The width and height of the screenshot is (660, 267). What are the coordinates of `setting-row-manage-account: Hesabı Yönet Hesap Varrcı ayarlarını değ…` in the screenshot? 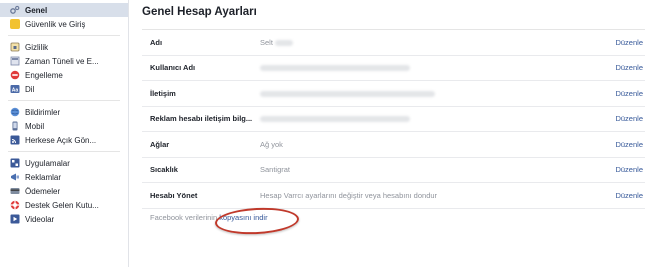 It's located at (393, 196).